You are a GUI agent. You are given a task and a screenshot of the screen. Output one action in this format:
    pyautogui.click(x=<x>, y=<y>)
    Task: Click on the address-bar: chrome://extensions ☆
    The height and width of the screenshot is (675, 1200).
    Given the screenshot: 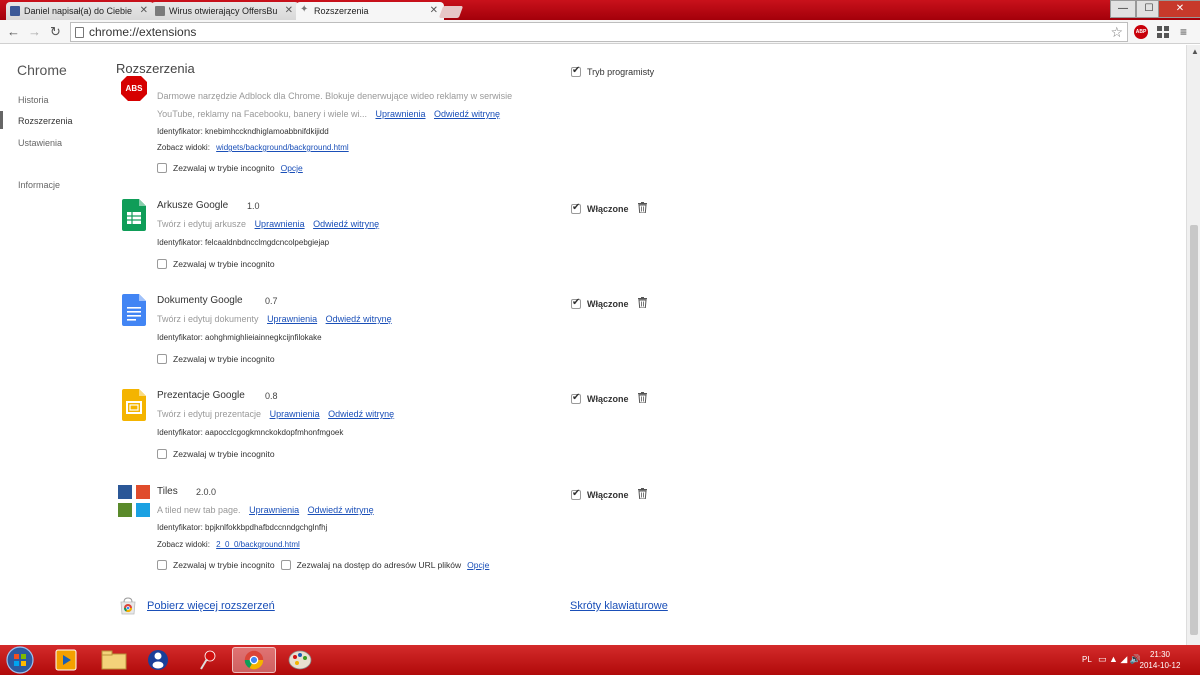 What is the action you would take?
    pyautogui.click(x=599, y=32)
    